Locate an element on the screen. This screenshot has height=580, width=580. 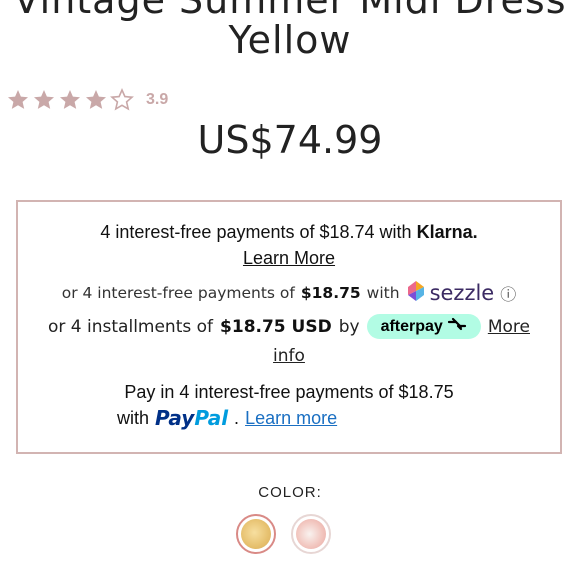
paypal-brand-pay: Pay is located at coordinates (175, 418).